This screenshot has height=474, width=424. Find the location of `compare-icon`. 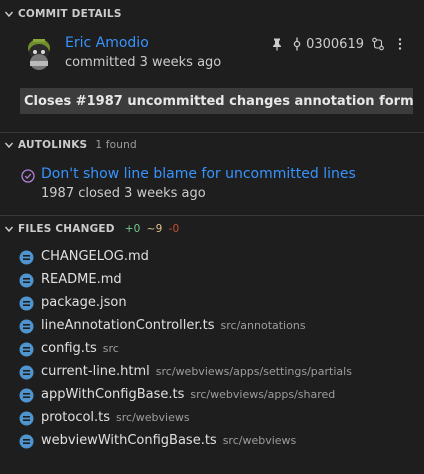

compare-icon is located at coordinates (378, 44).